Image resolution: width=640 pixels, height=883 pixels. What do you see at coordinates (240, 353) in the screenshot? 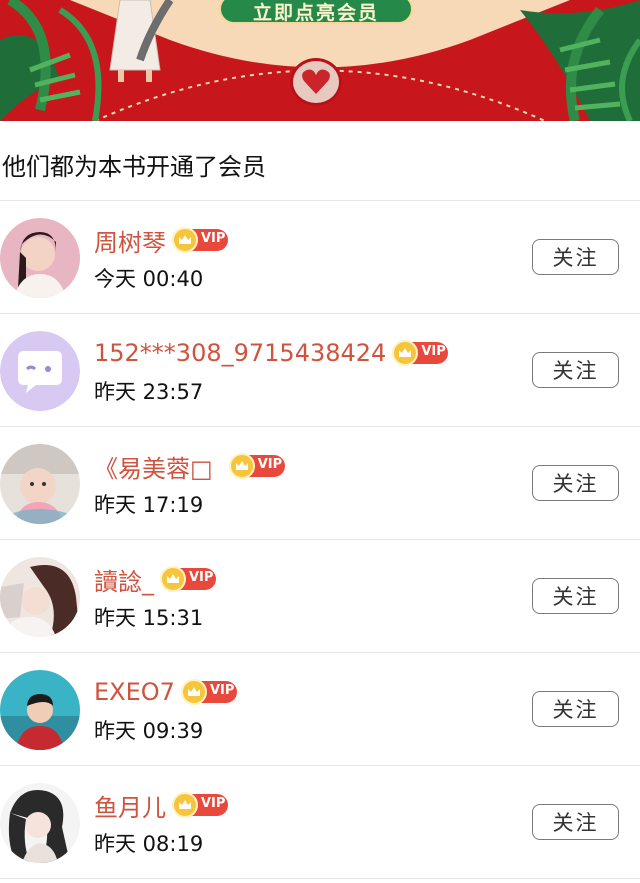
I see `member-name: 152***308_9715438424` at bounding box center [240, 353].